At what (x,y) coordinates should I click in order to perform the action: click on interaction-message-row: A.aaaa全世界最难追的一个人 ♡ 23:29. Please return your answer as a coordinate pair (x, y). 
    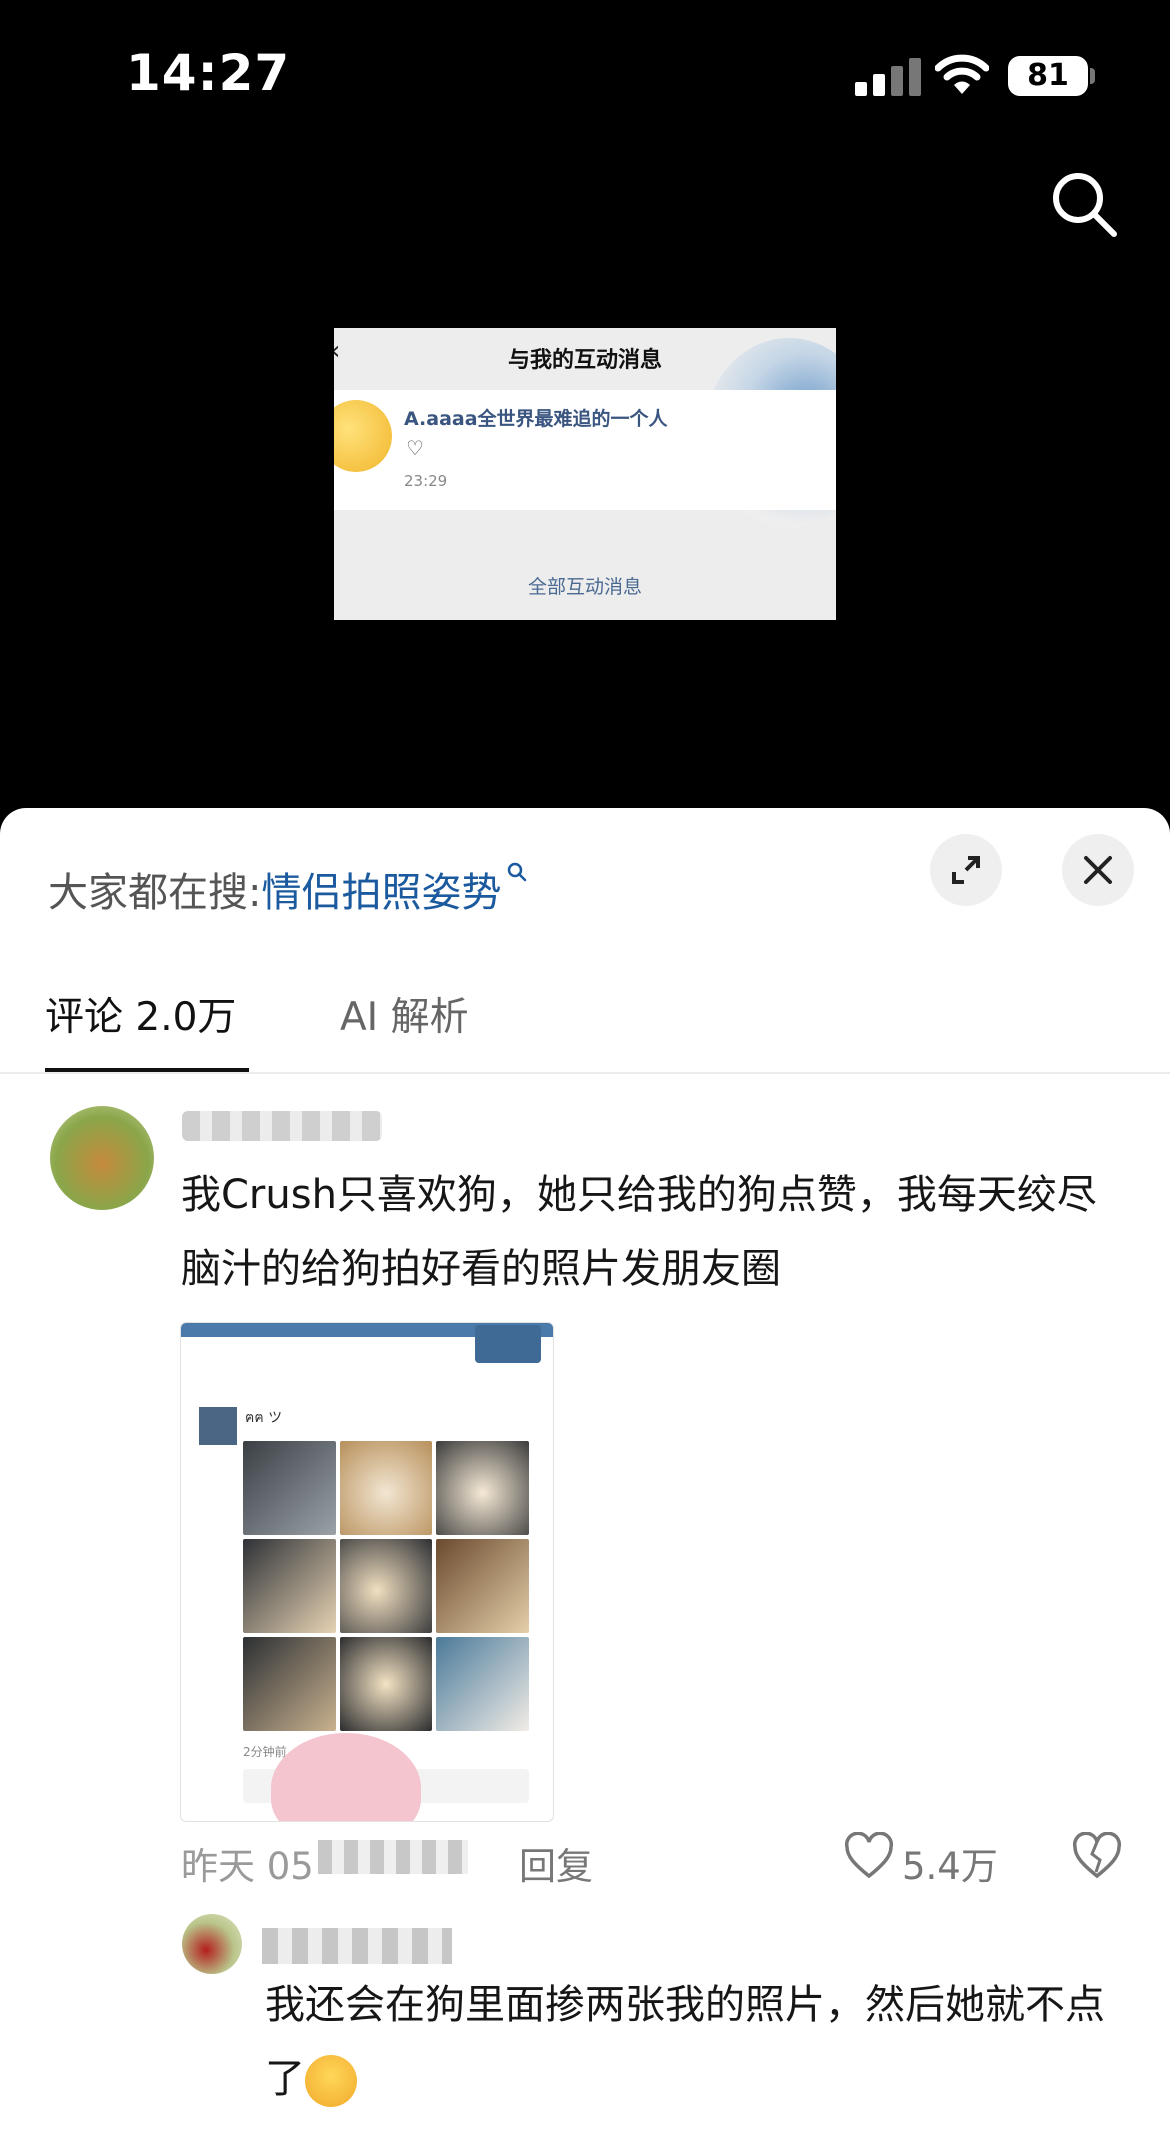
    Looking at the image, I should click on (585, 450).